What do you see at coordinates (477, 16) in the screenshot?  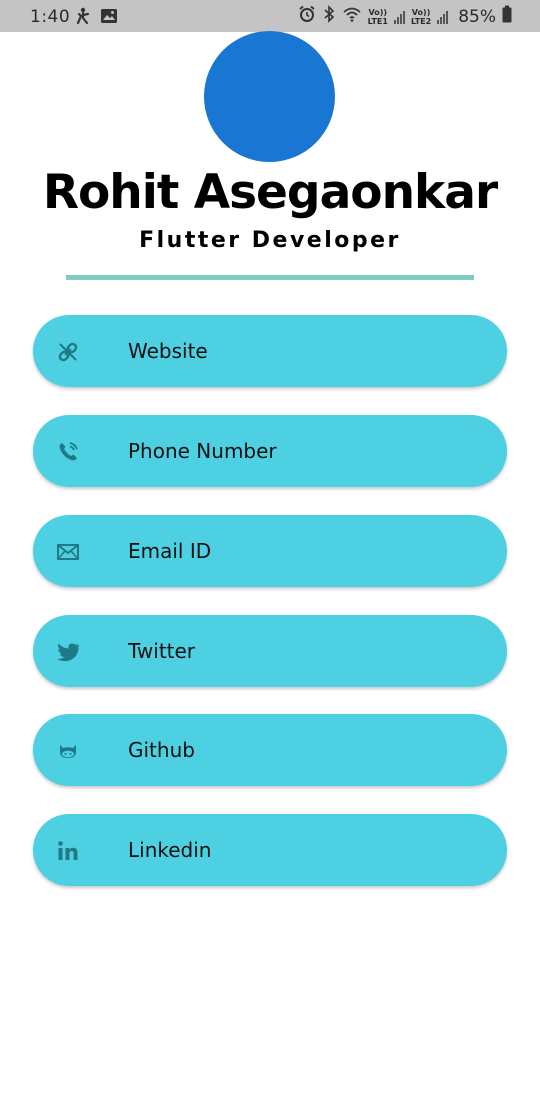 I see `battery-percent: 85%` at bounding box center [477, 16].